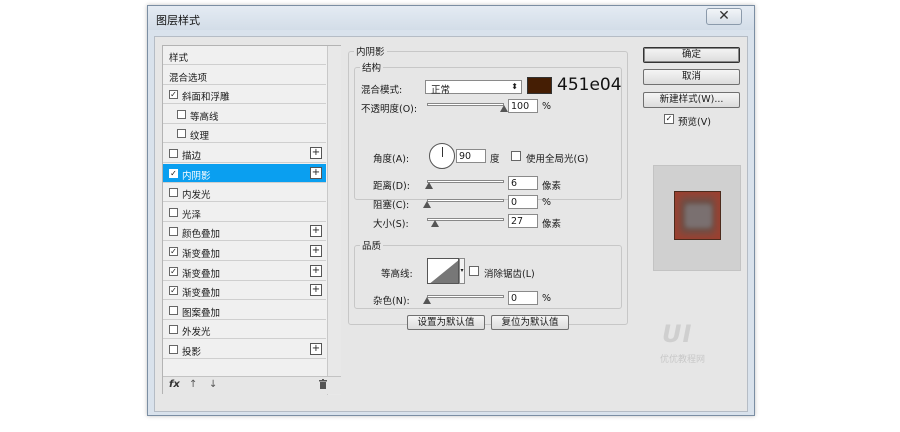 Image resolution: width=900 pixels, height=432 pixels. I want to click on size-slider, so click(465, 221).